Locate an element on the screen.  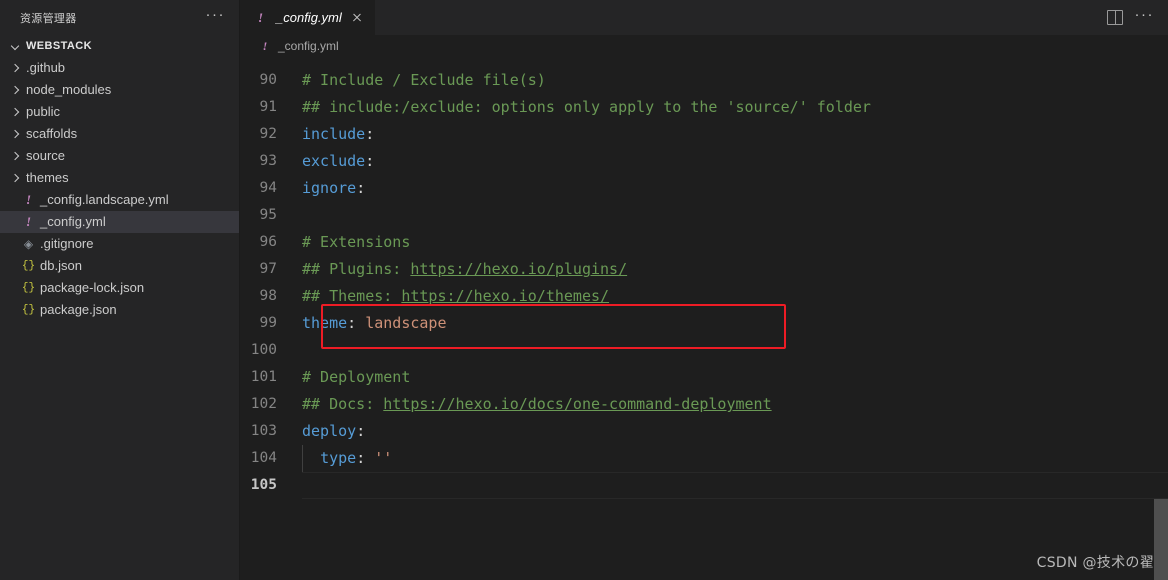
code-line-text is located at coordinates (735, 485).